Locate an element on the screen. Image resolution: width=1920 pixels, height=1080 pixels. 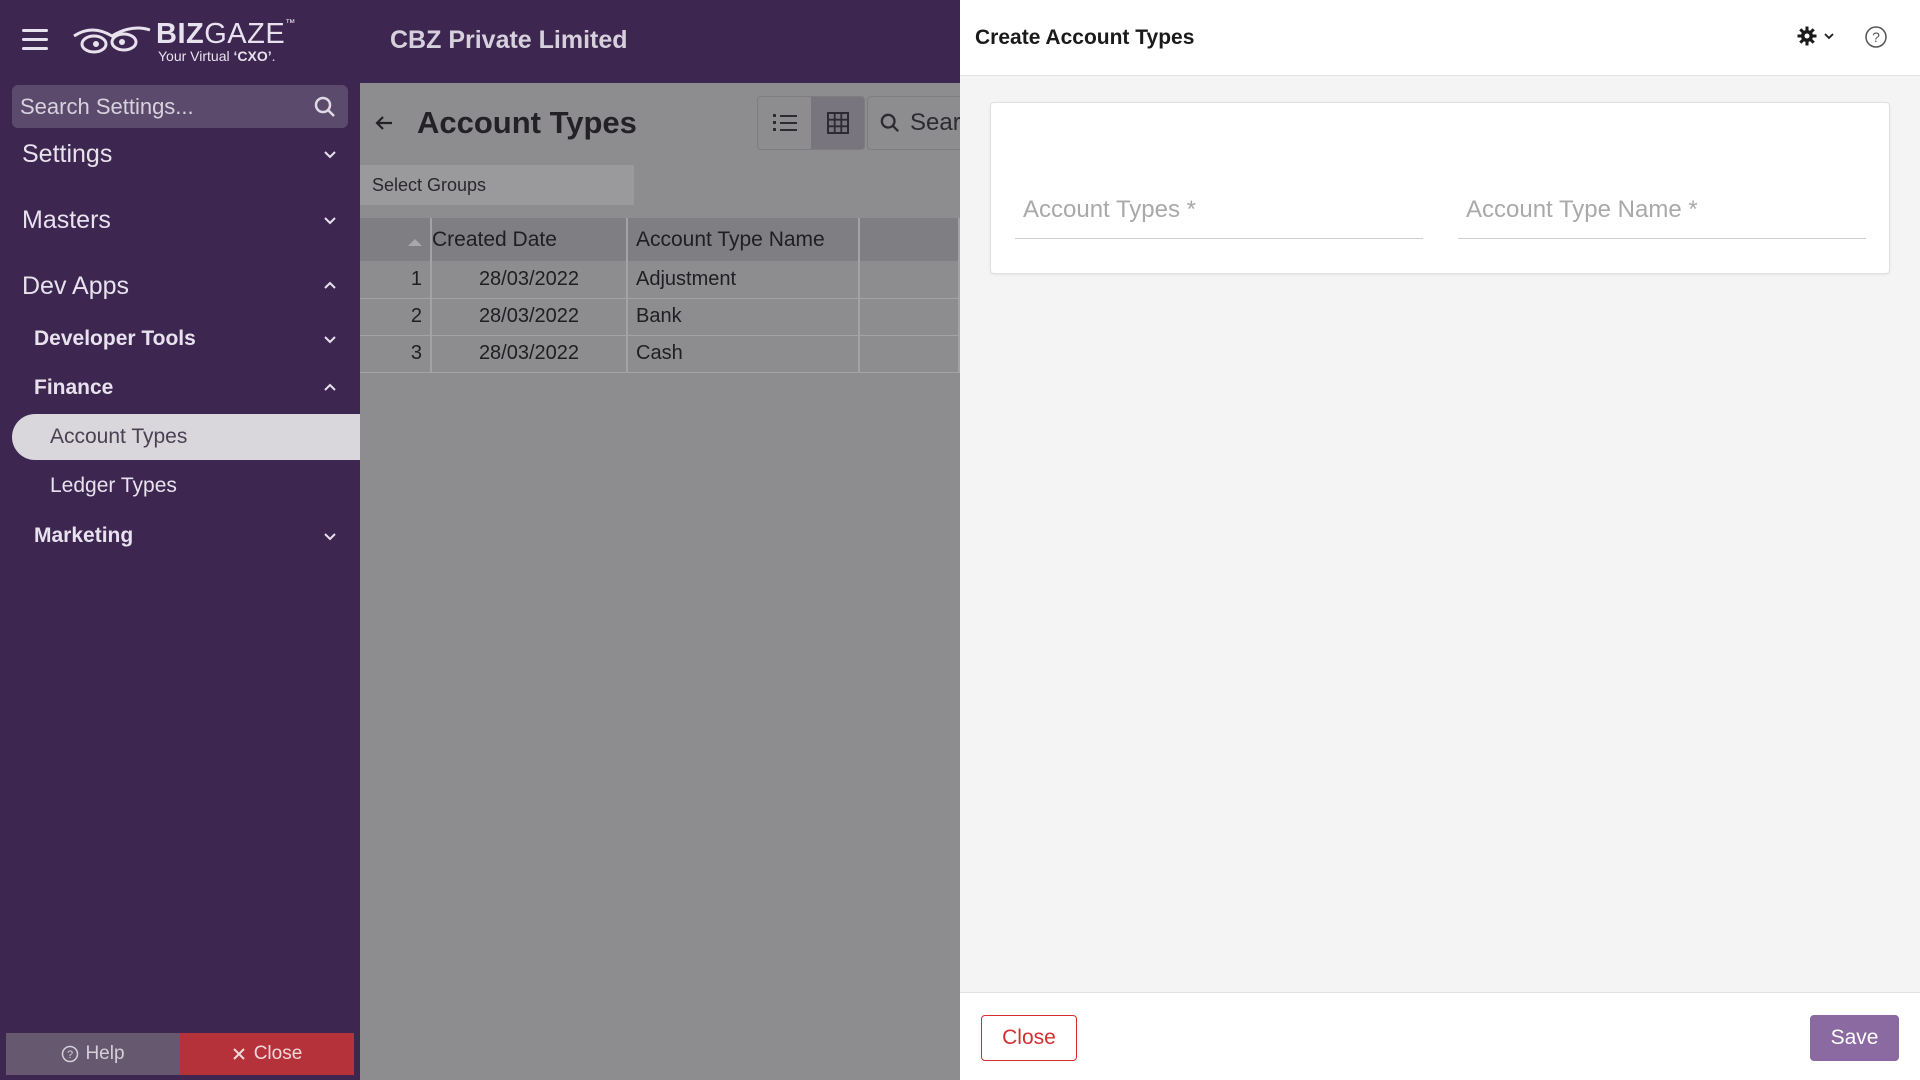
table-row: 1 28/03/2022 Adjustment is located at coordinates (660, 280).